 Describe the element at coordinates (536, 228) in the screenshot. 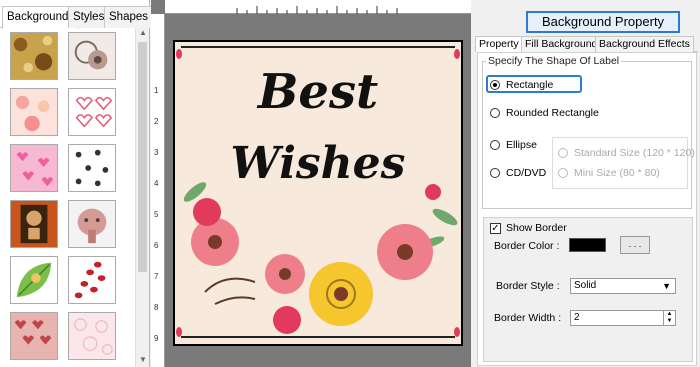

I see `show-border-label: Show Border` at that location.